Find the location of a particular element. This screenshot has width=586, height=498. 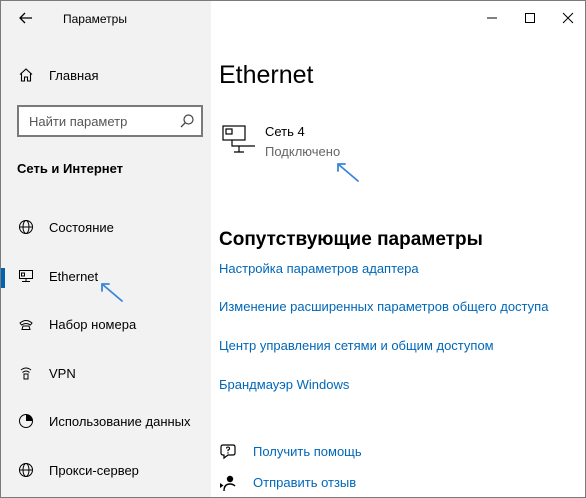

selection-indicator is located at coordinates (3, 277).